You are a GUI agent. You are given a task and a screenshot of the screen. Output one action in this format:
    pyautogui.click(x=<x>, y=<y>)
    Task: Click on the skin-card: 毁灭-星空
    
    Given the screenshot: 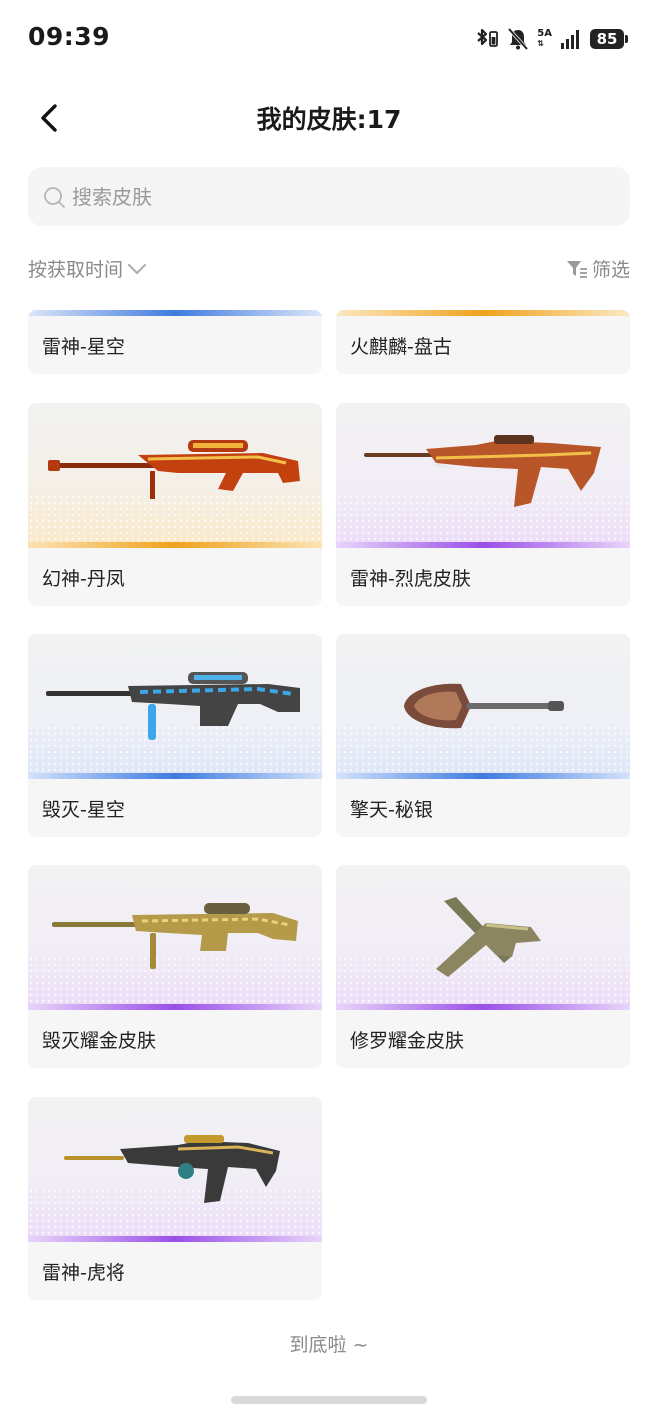 What is the action you would take?
    pyautogui.click(x=175, y=735)
    